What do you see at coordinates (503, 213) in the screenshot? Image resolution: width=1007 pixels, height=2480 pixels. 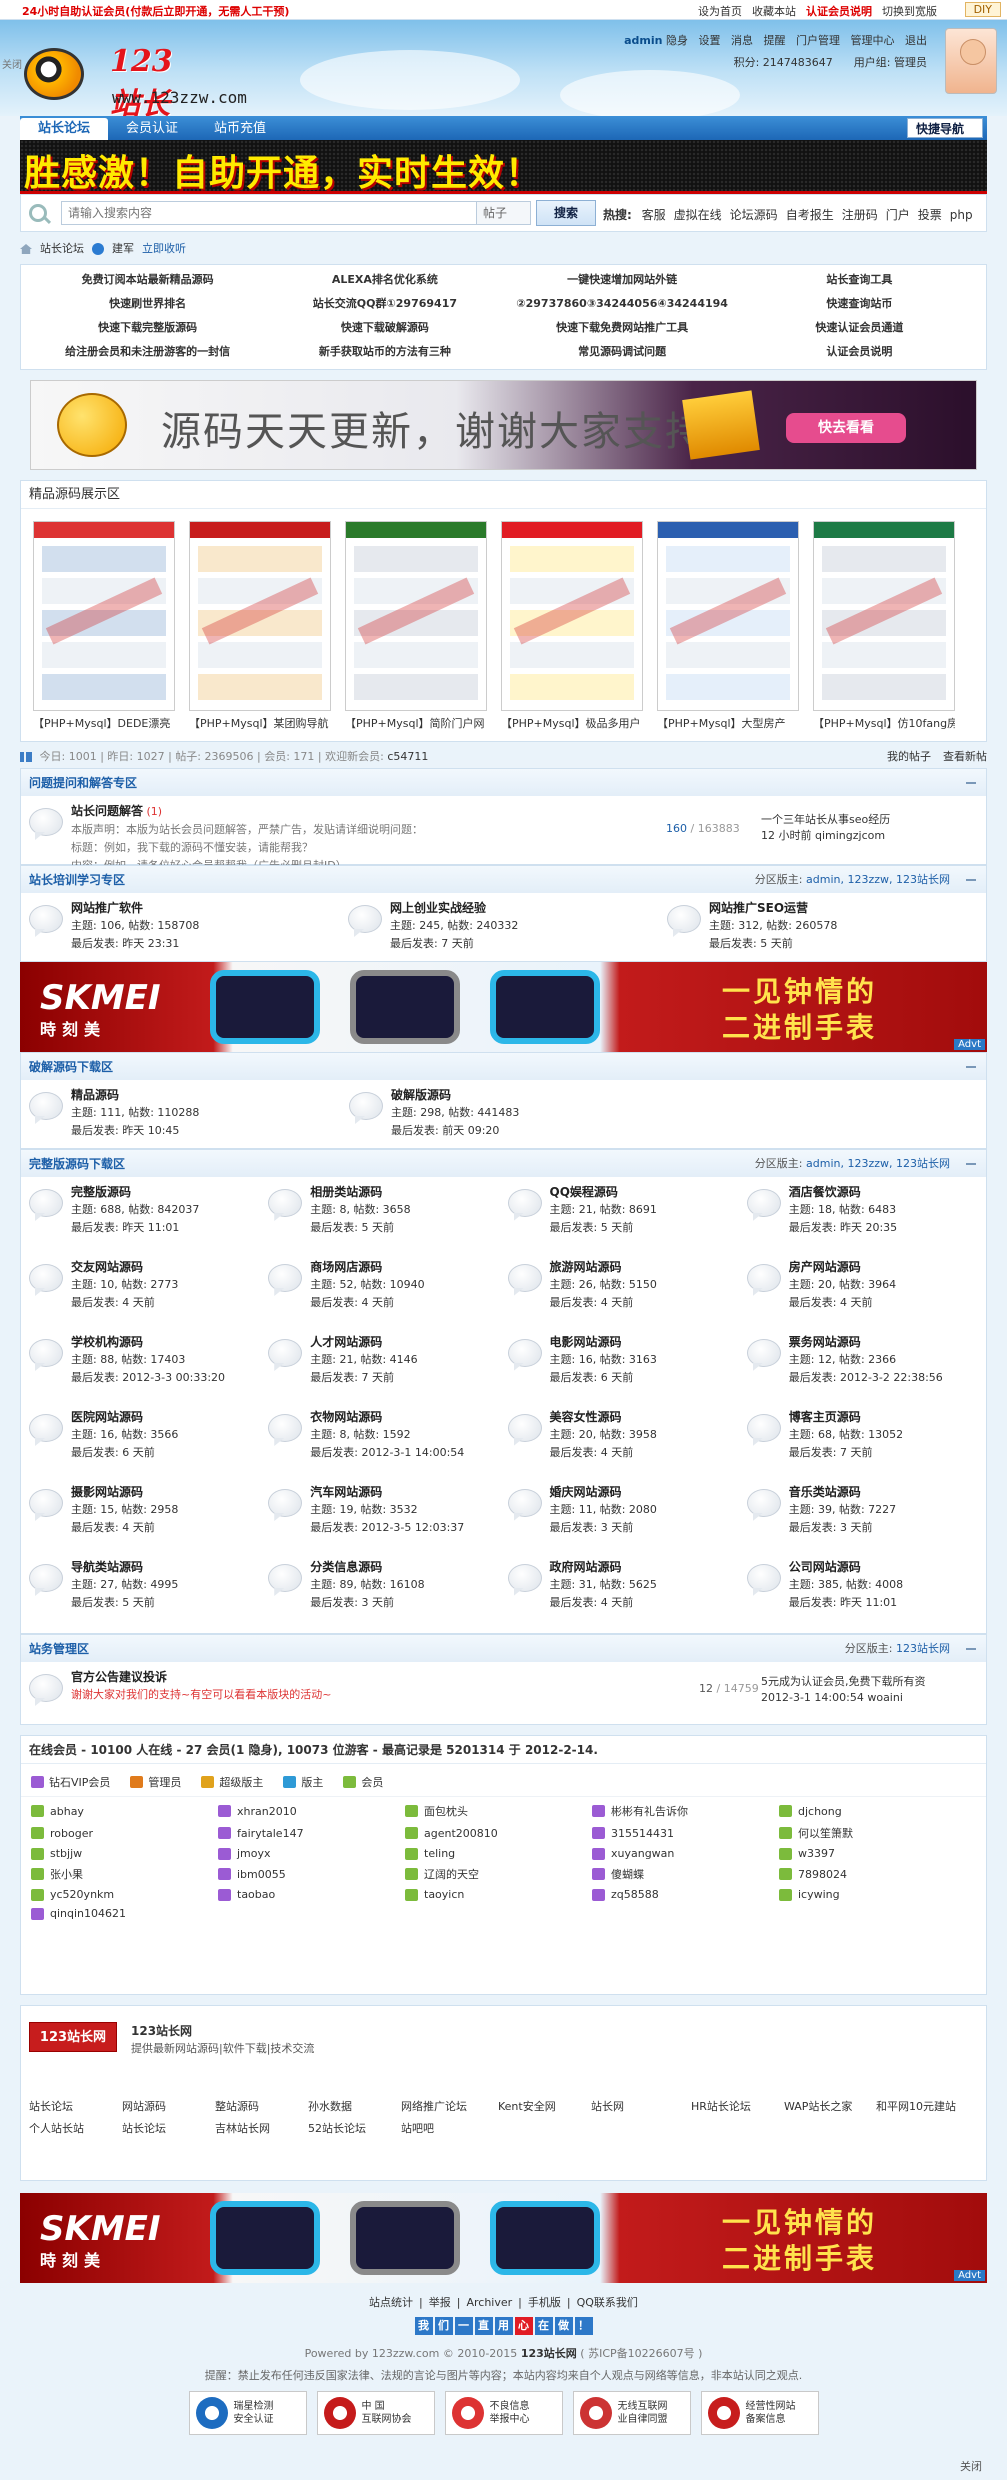 I see `search-scope-select: 帖子` at bounding box center [503, 213].